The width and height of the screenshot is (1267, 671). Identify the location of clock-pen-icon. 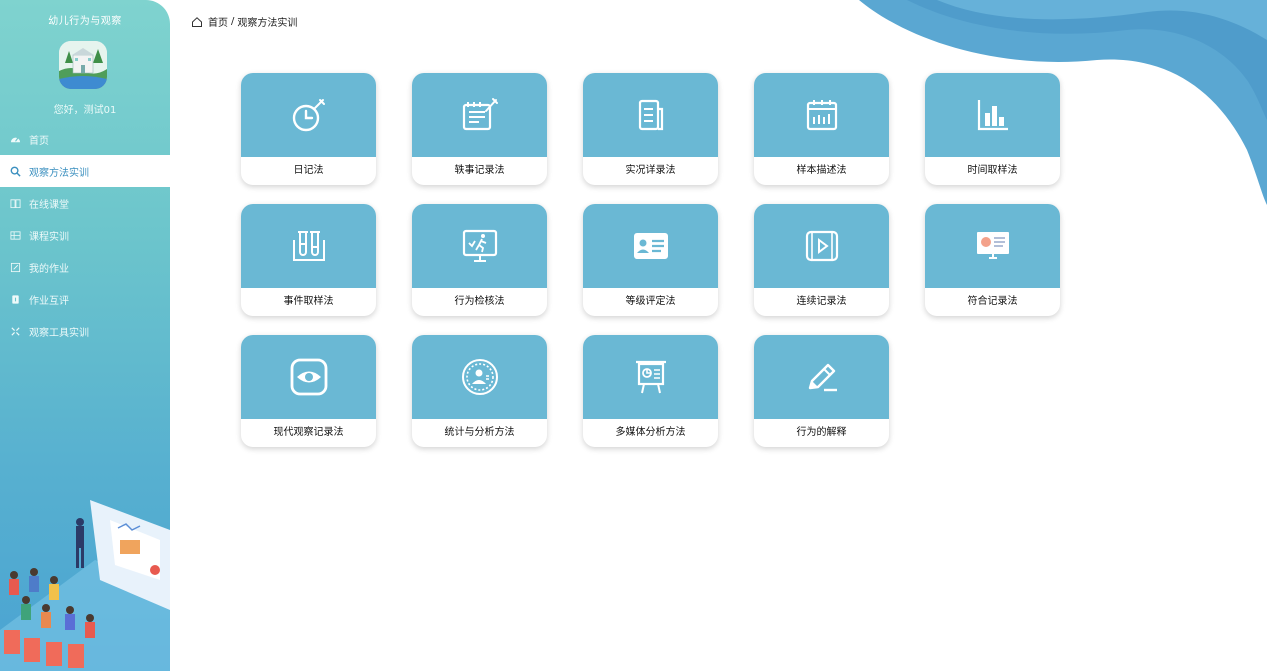
(308, 115).